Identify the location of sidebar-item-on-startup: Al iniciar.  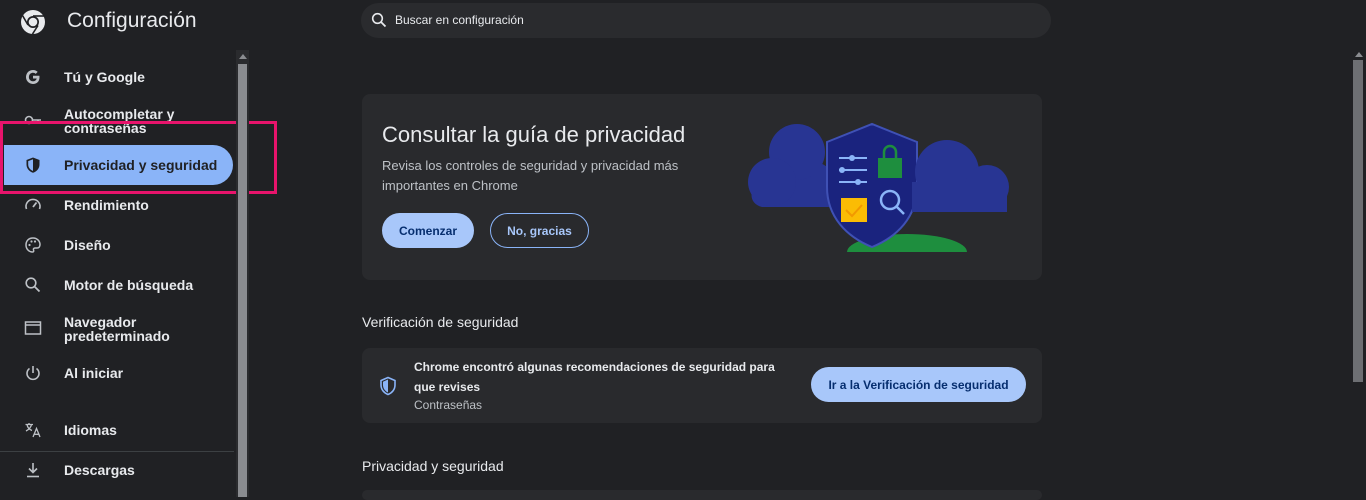
(117, 373).